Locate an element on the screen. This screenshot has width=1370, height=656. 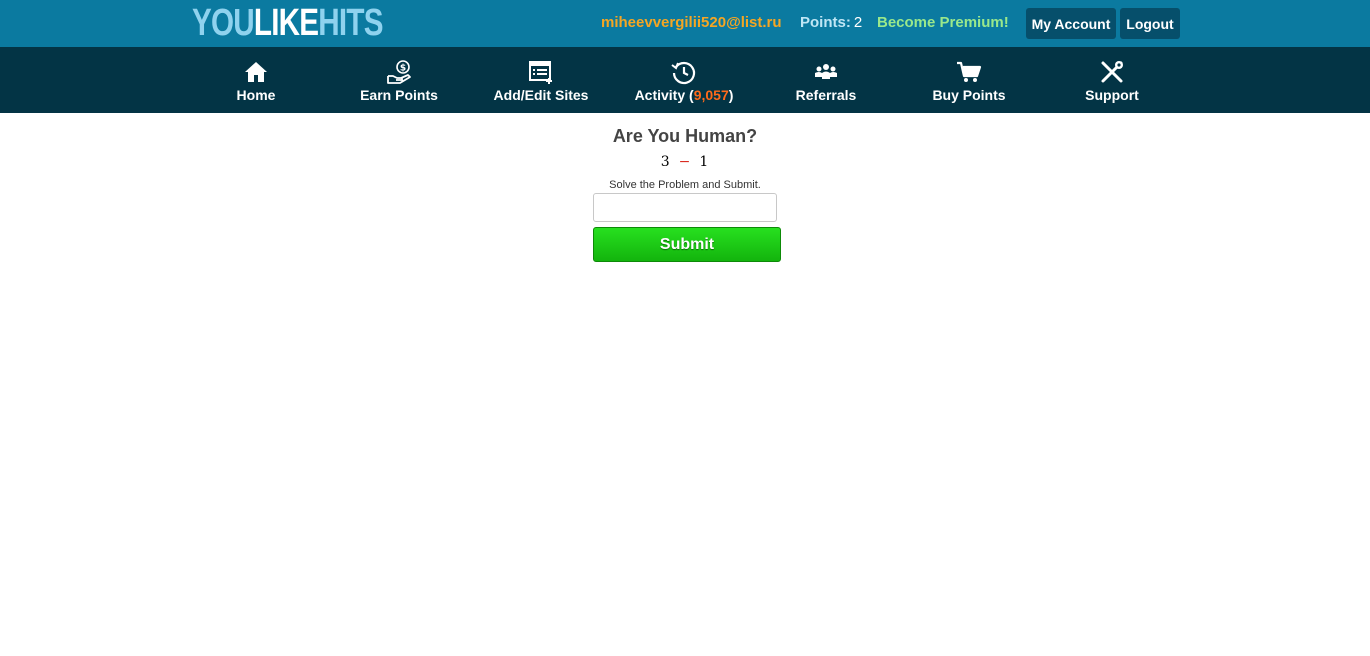
history-icon is located at coordinates (683, 73).